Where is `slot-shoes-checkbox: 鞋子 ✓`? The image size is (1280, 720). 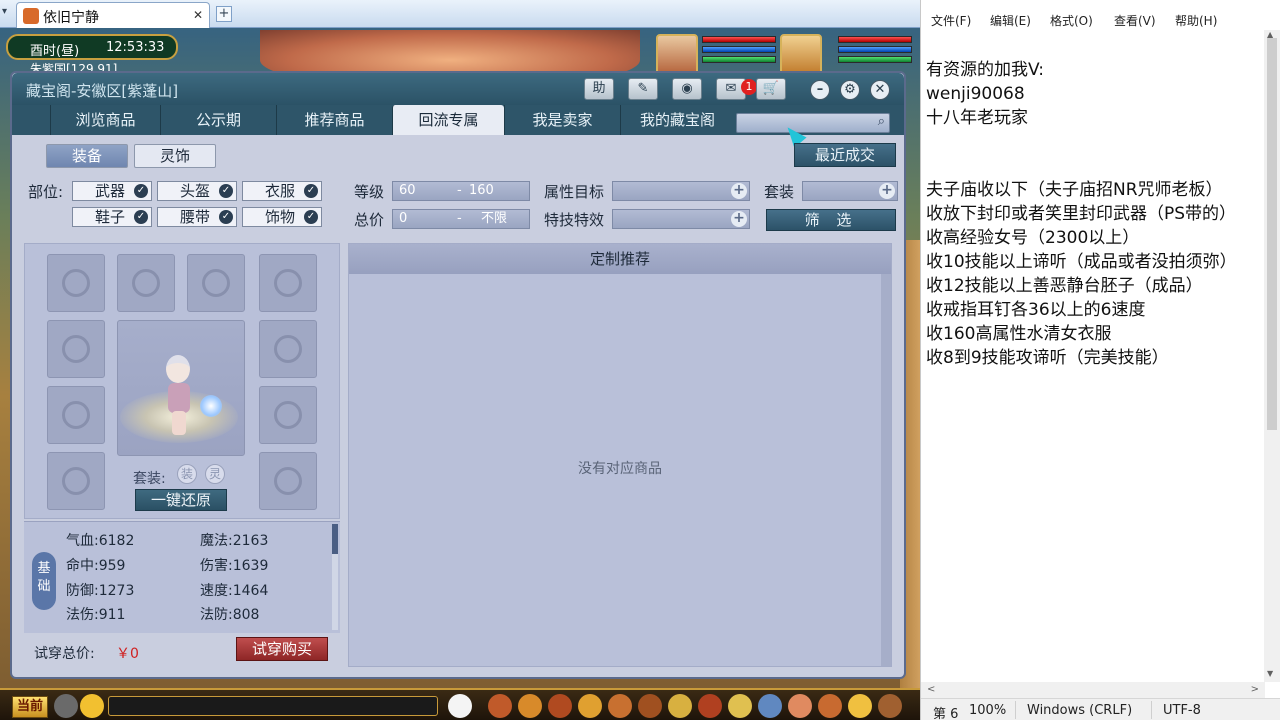 slot-shoes-checkbox: 鞋子 ✓ is located at coordinates (112, 217).